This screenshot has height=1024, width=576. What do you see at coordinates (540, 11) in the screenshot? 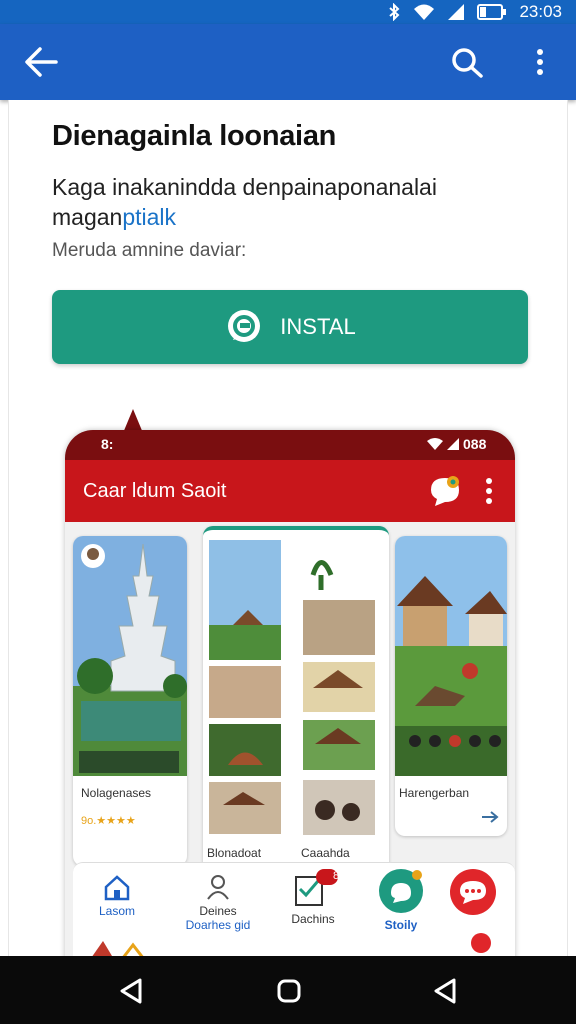
I see `clock: 23:03` at bounding box center [540, 11].